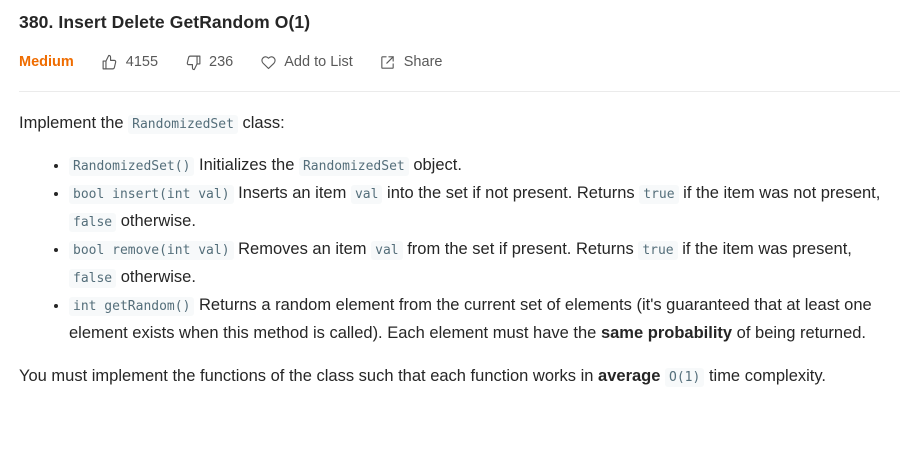 This screenshot has height=459, width=900. What do you see at coordinates (71, 123) in the screenshot?
I see `intro-text: Implement the` at bounding box center [71, 123].